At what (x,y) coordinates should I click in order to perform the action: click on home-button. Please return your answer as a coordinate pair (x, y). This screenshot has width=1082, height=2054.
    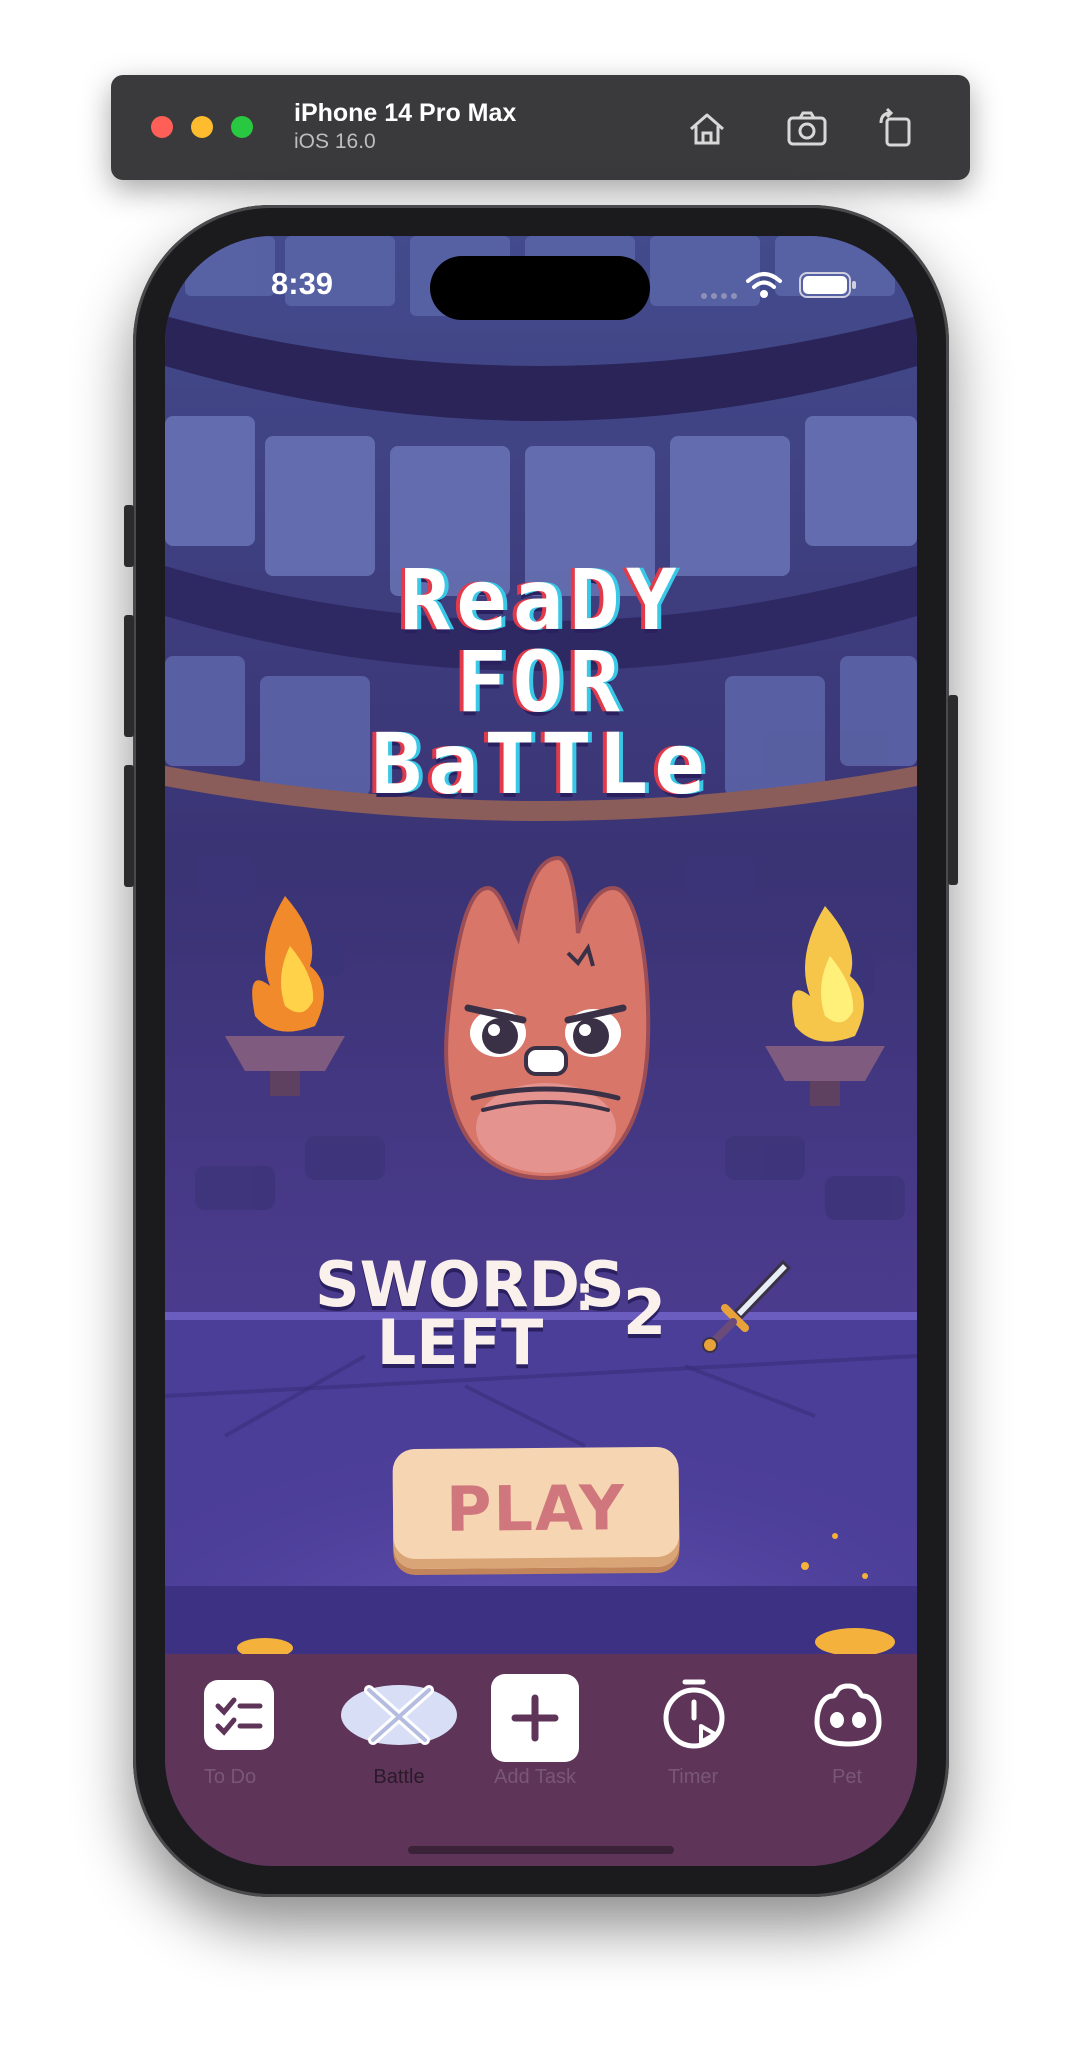
    Looking at the image, I should click on (707, 129).